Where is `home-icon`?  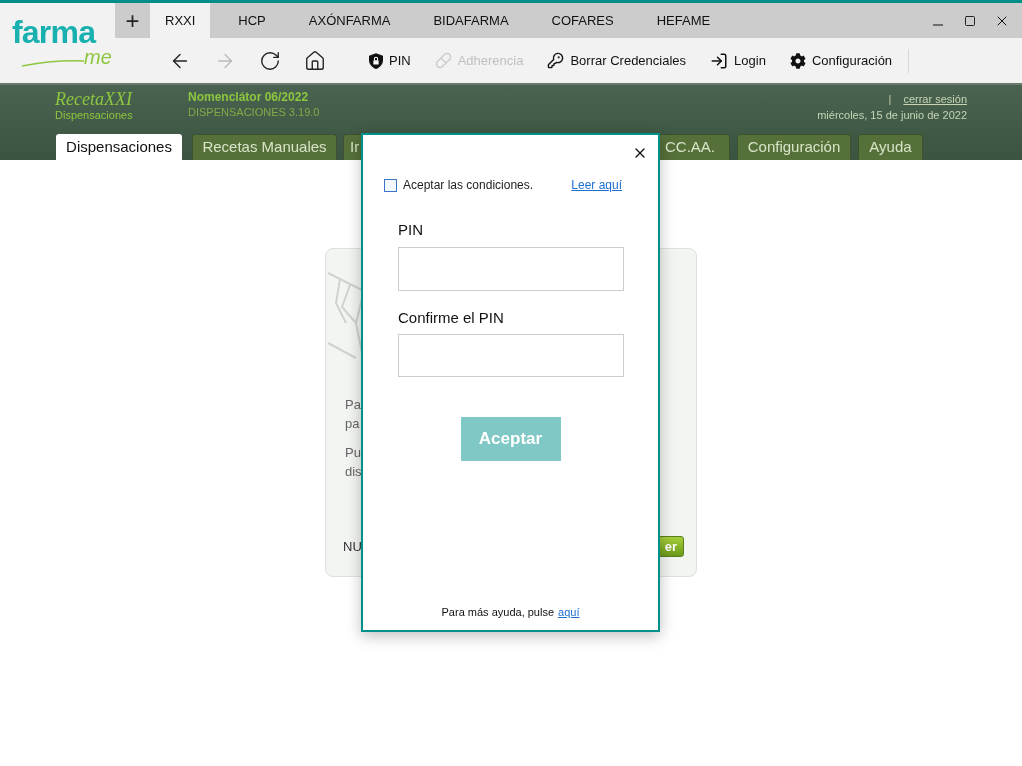 home-icon is located at coordinates (314, 60).